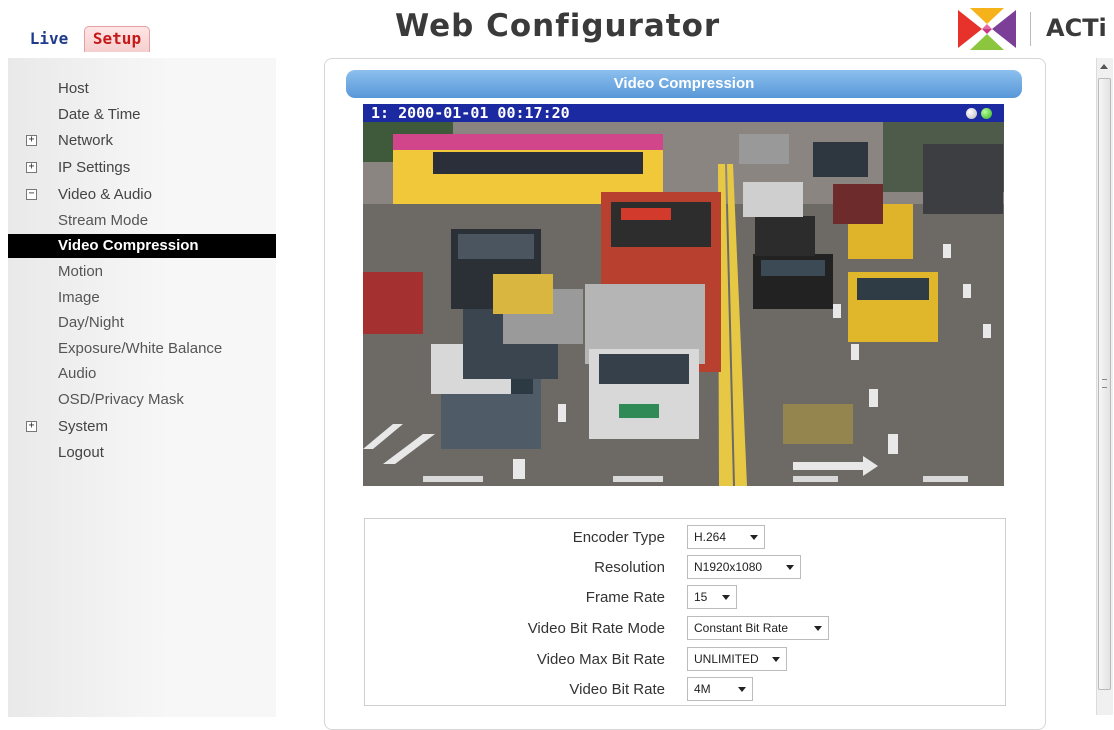  Describe the element at coordinates (618, 537) in the screenshot. I see `encoder-type-label: Encoder Type` at that location.